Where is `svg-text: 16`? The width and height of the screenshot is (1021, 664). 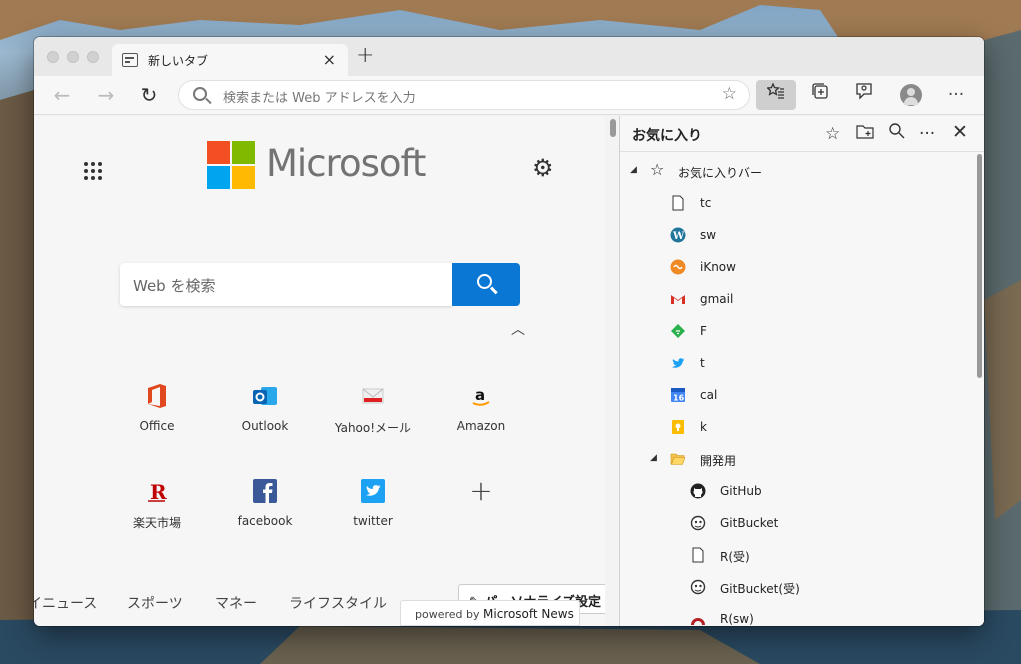 svg-text: 16 is located at coordinates (679, 398).